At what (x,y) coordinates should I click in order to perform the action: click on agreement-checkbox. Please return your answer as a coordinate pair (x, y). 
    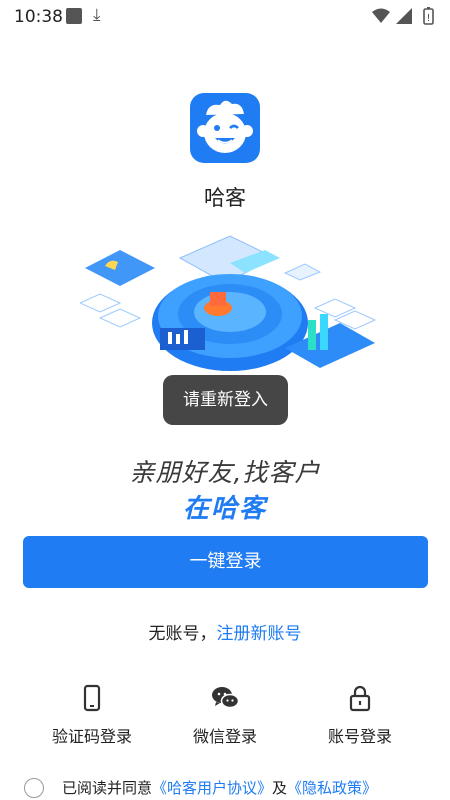
    Looking at the image, I should click on (34, 788).